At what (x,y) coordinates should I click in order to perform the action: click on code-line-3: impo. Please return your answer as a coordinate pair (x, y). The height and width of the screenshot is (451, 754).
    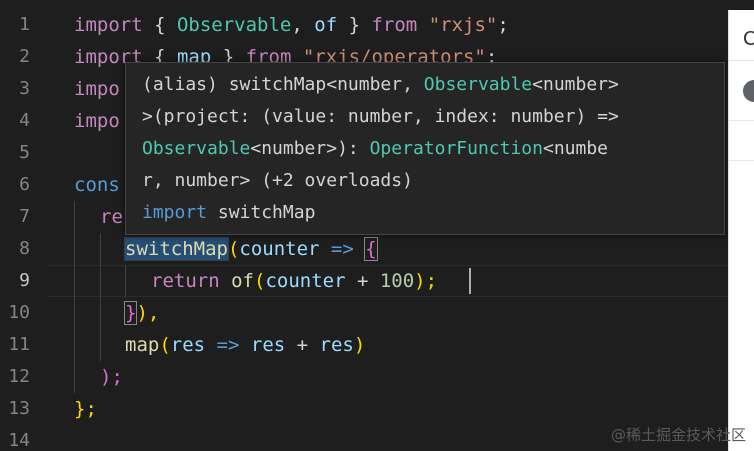
    Looking at the image, I should click on (97, 89).